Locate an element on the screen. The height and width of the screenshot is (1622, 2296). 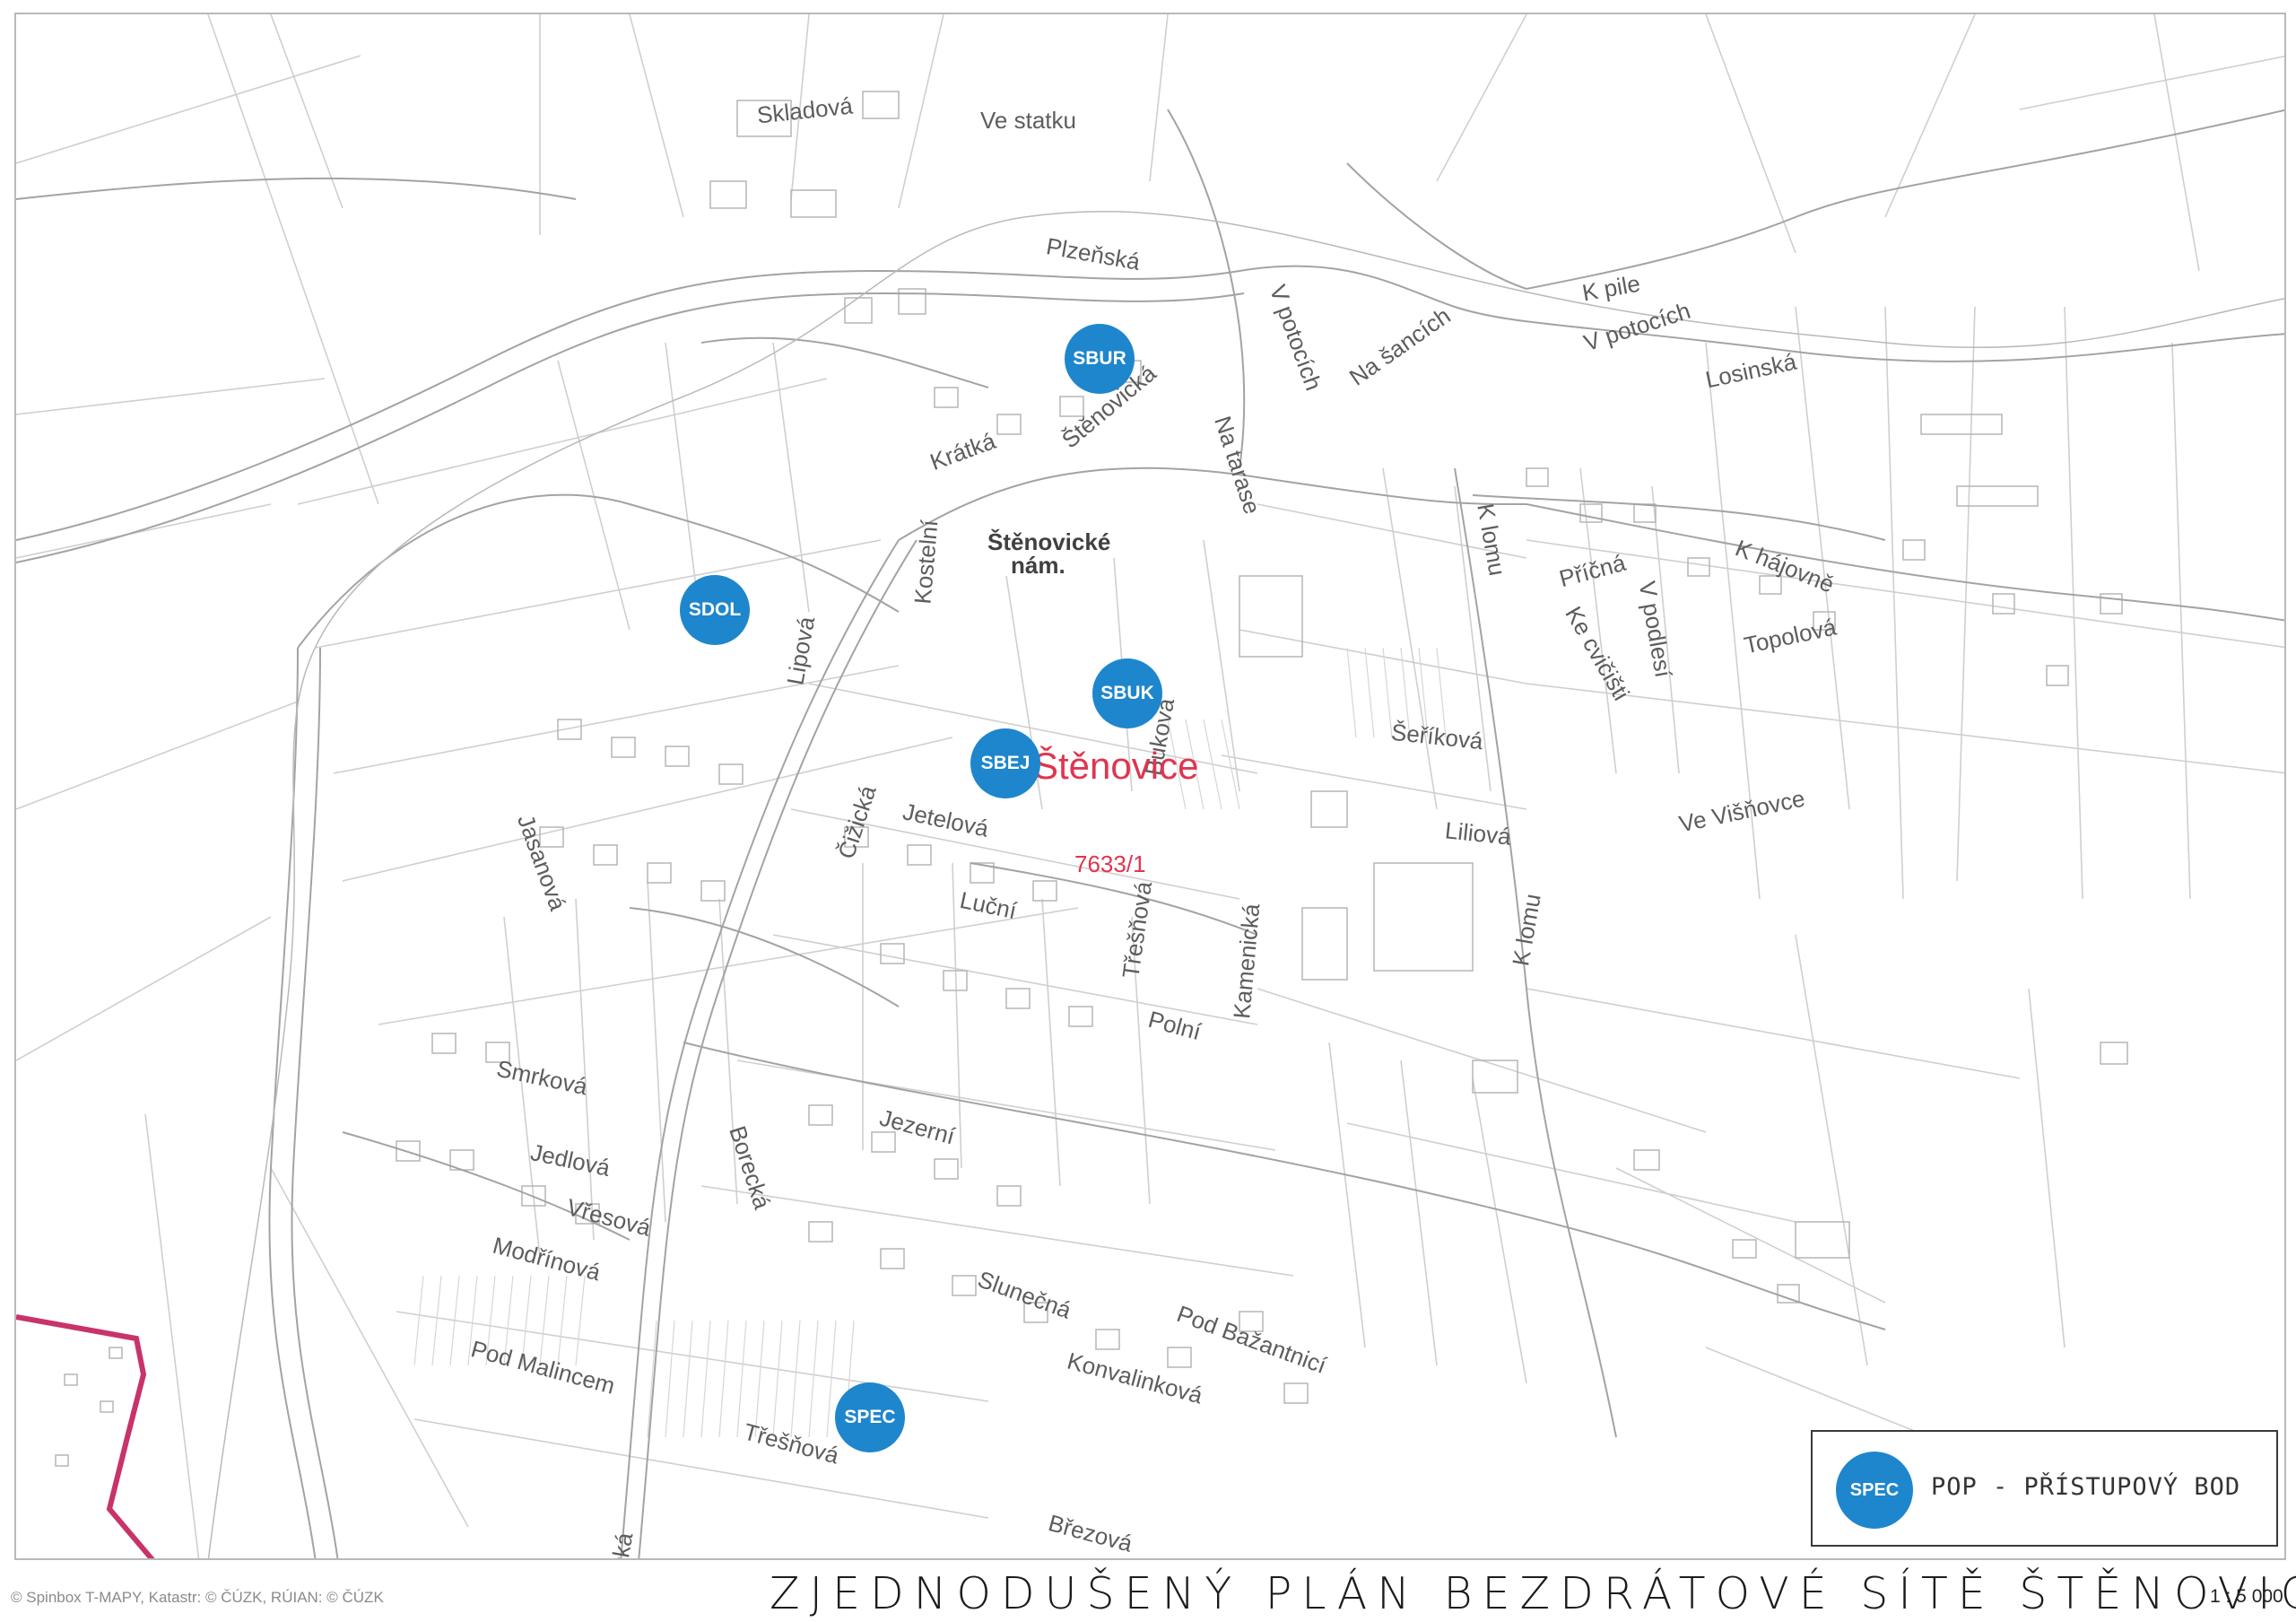
legend-text: POP - PŘÍSTUPOVÝ BOD is located at coordinates (2086, 1487).